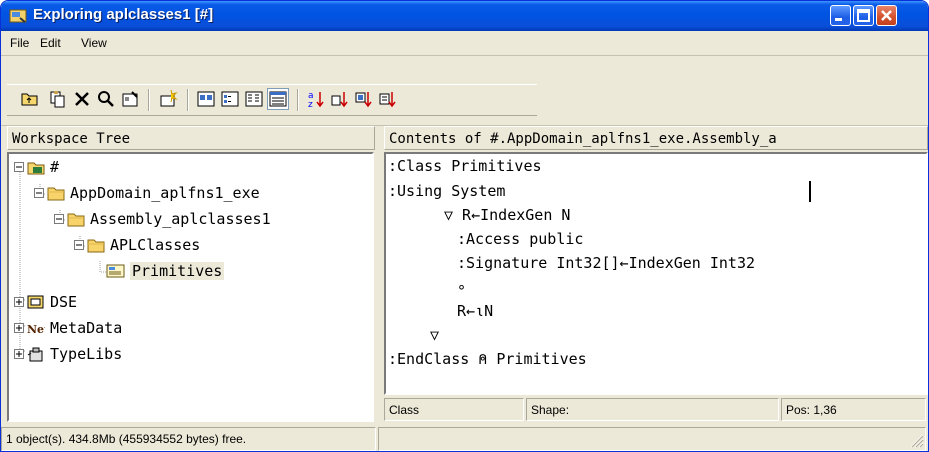 This screenshot has width=929, height=452. I want to click on typelib-icon, so click(35, 354).